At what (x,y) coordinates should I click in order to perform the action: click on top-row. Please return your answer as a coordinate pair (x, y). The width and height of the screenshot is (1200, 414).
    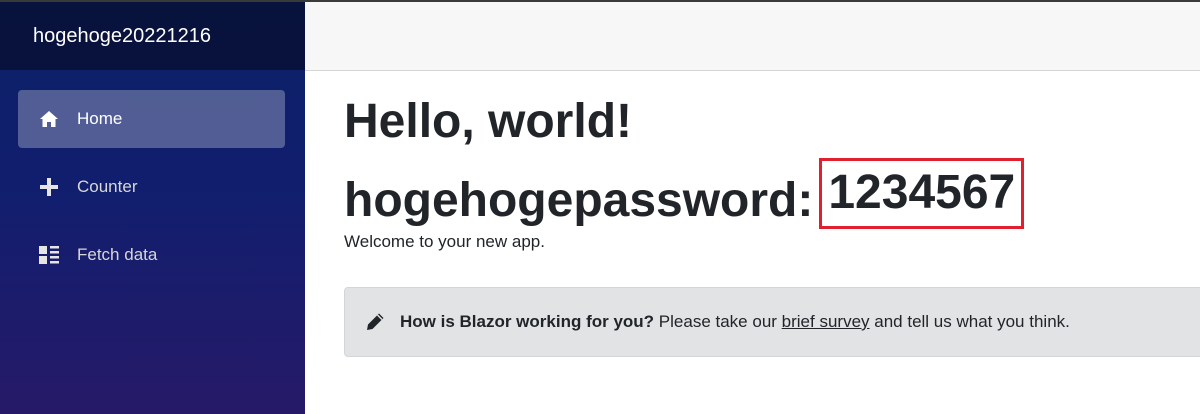
    Looking at the image, I should click on (752, 36).